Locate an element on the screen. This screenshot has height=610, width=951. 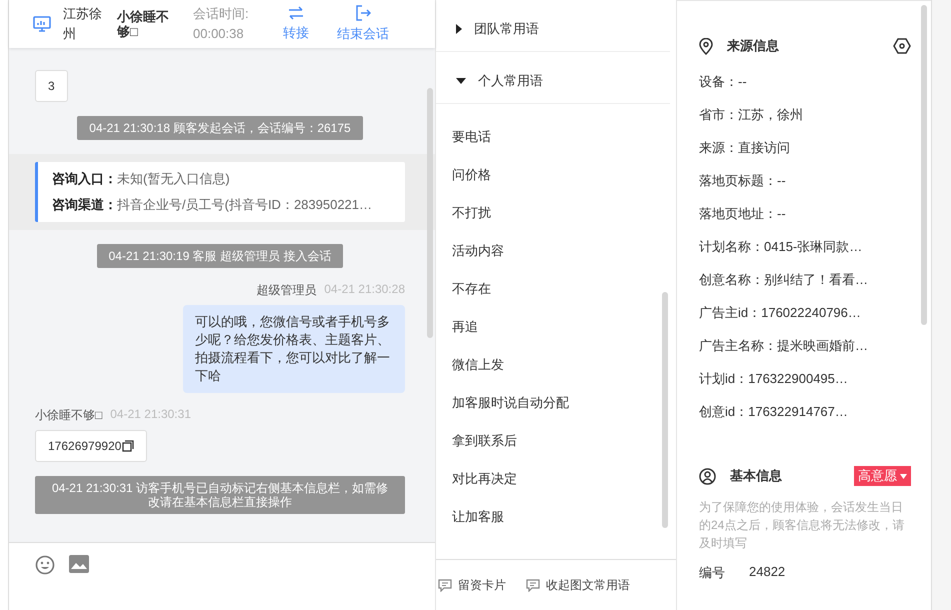
info-field: 落地页标题：-- is located at coordinates (742, 180).